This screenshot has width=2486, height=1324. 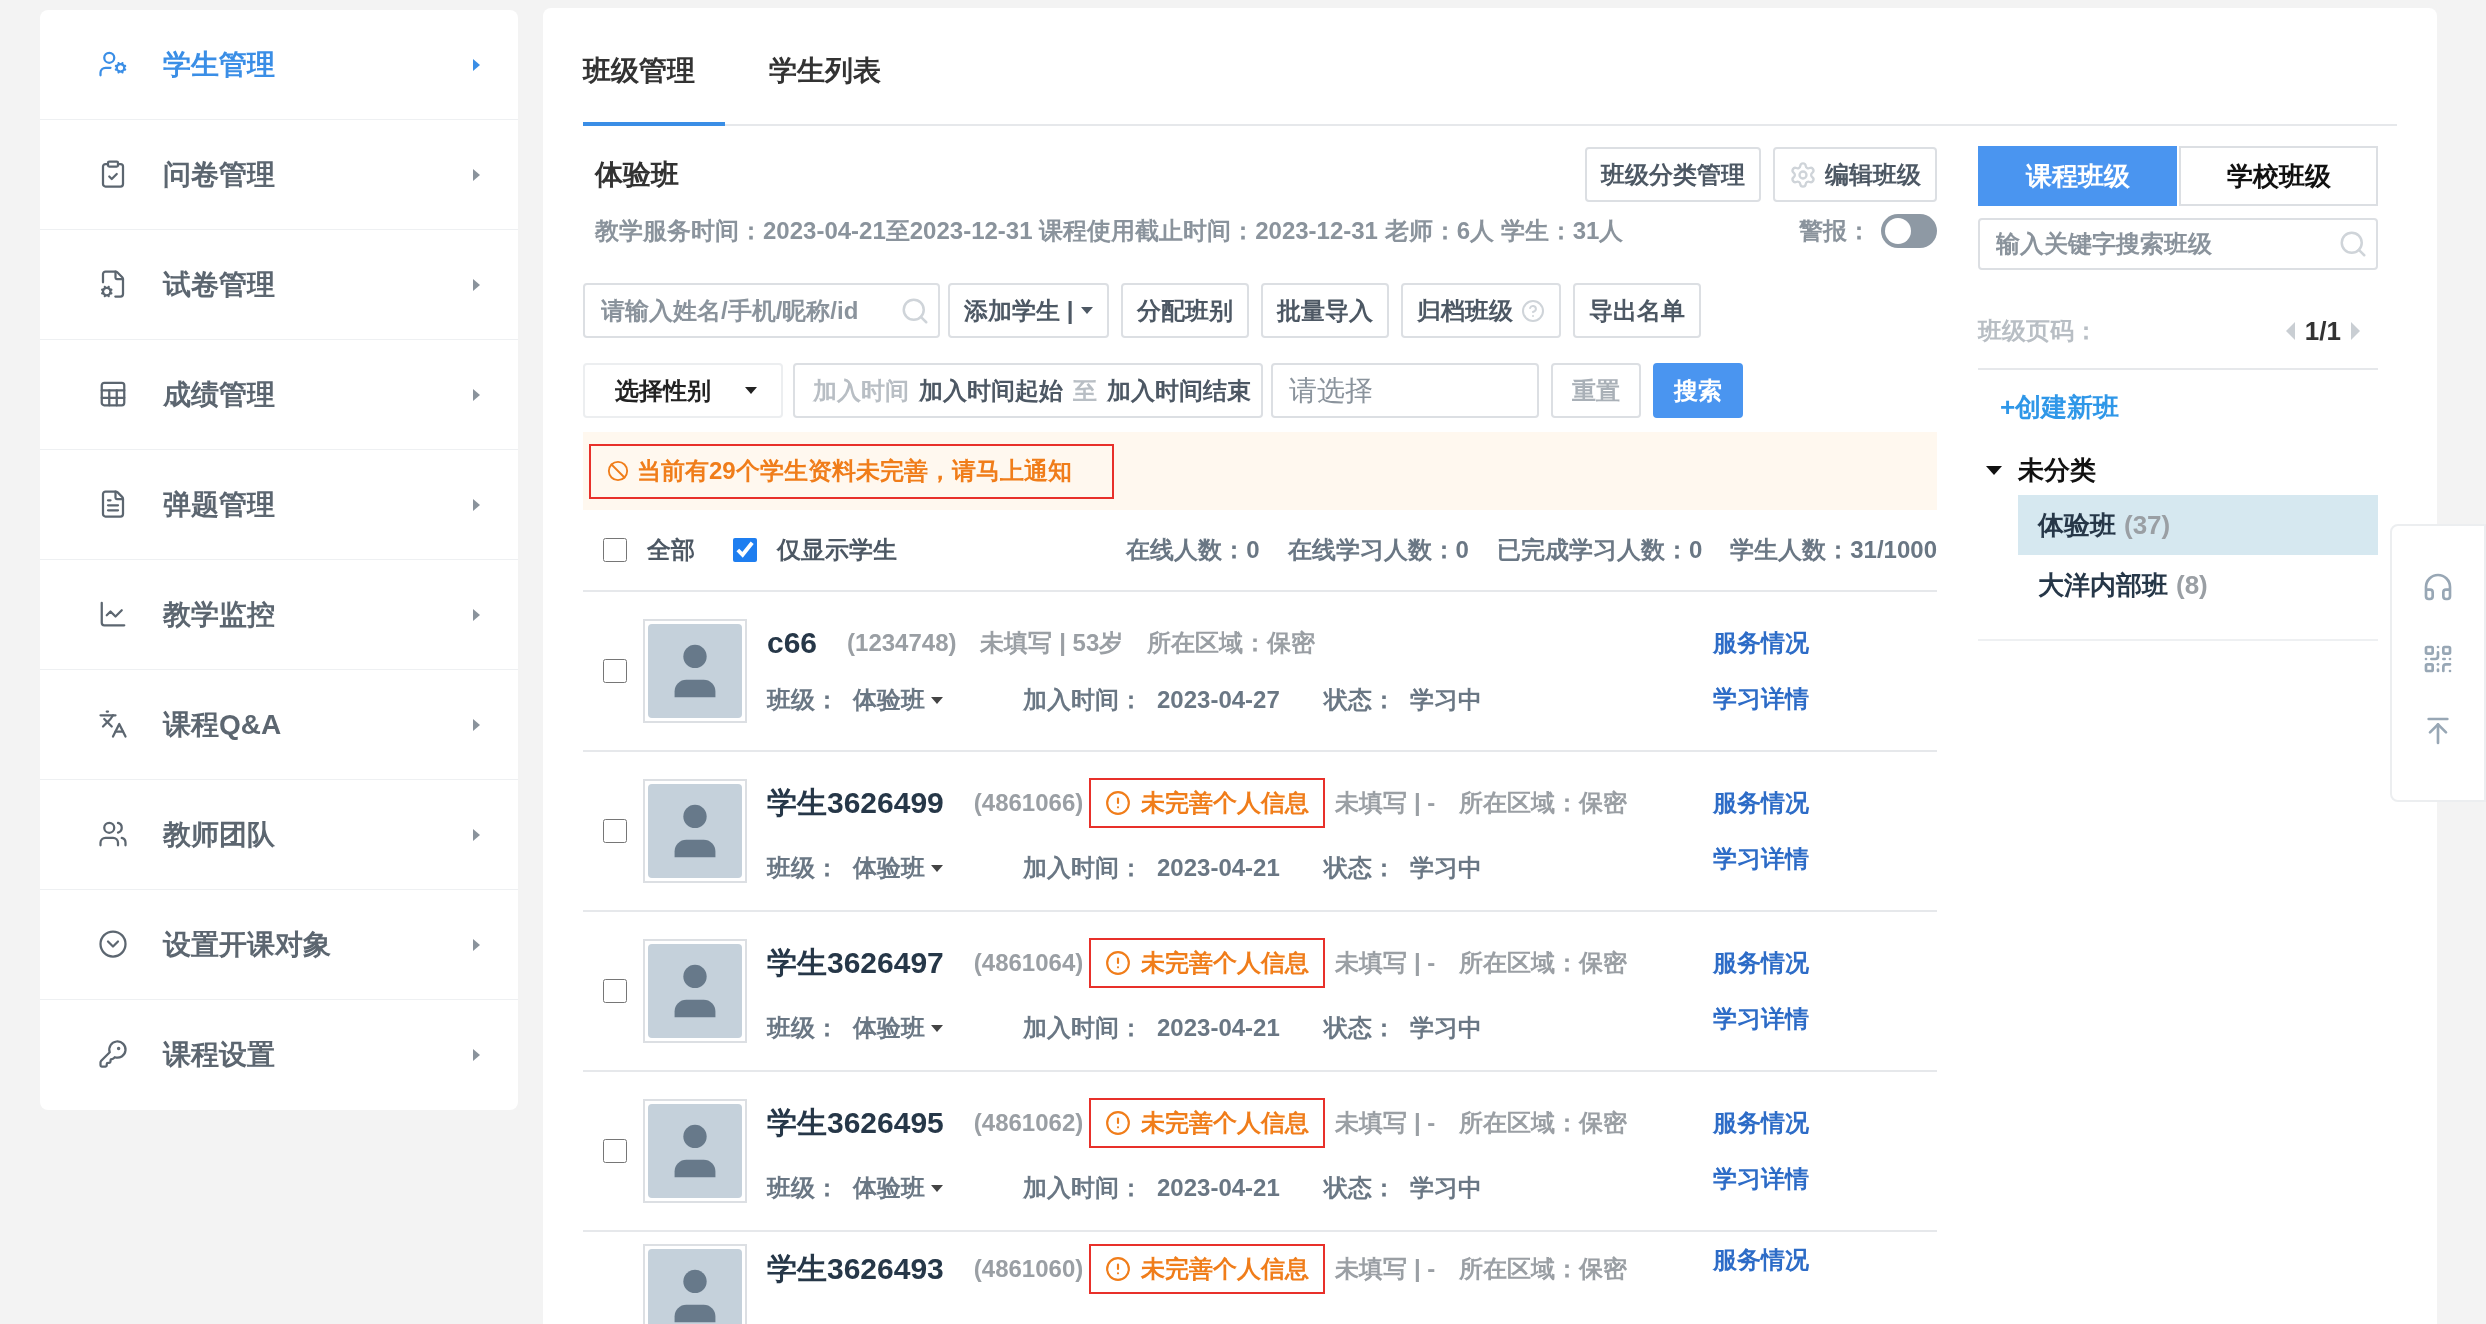 I want to click on class-tree-item: 大洋内部班 (8), so click(x=2198, y=585).